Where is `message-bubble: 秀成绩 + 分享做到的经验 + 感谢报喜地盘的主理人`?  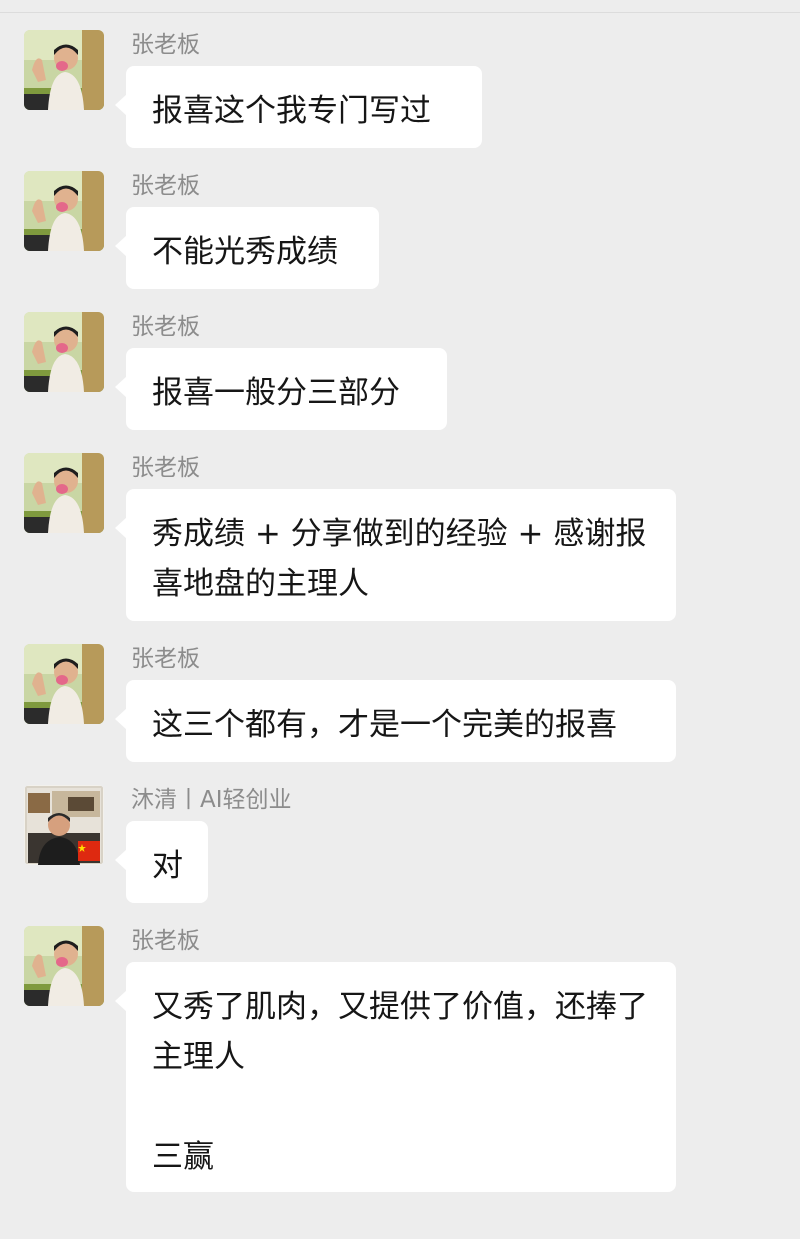 message-bubble: 秀成绩 + 分享做到的经验 + 感谢报喜地盘的主理人 is located at coordinates (395, 555).